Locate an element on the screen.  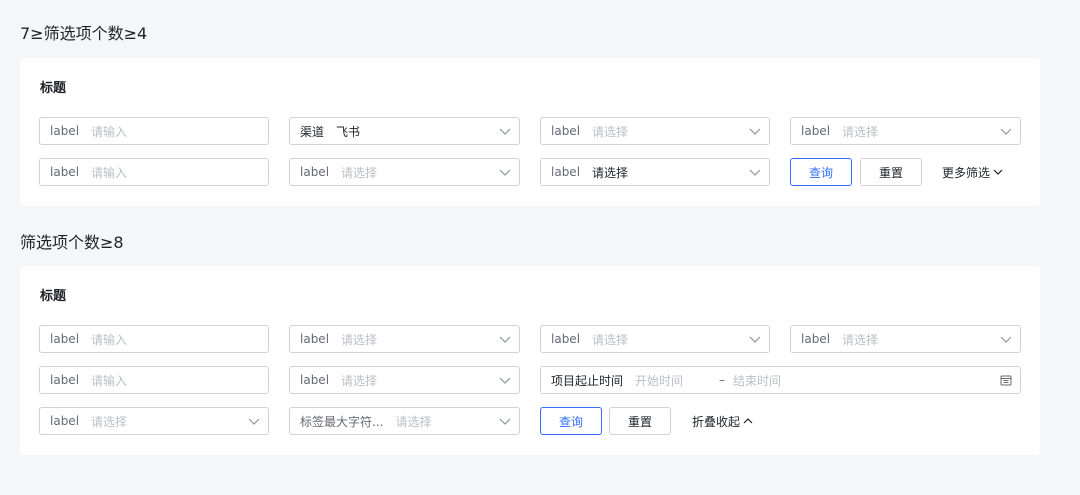
chevron-up-icon is located at coordinates (748, 421).